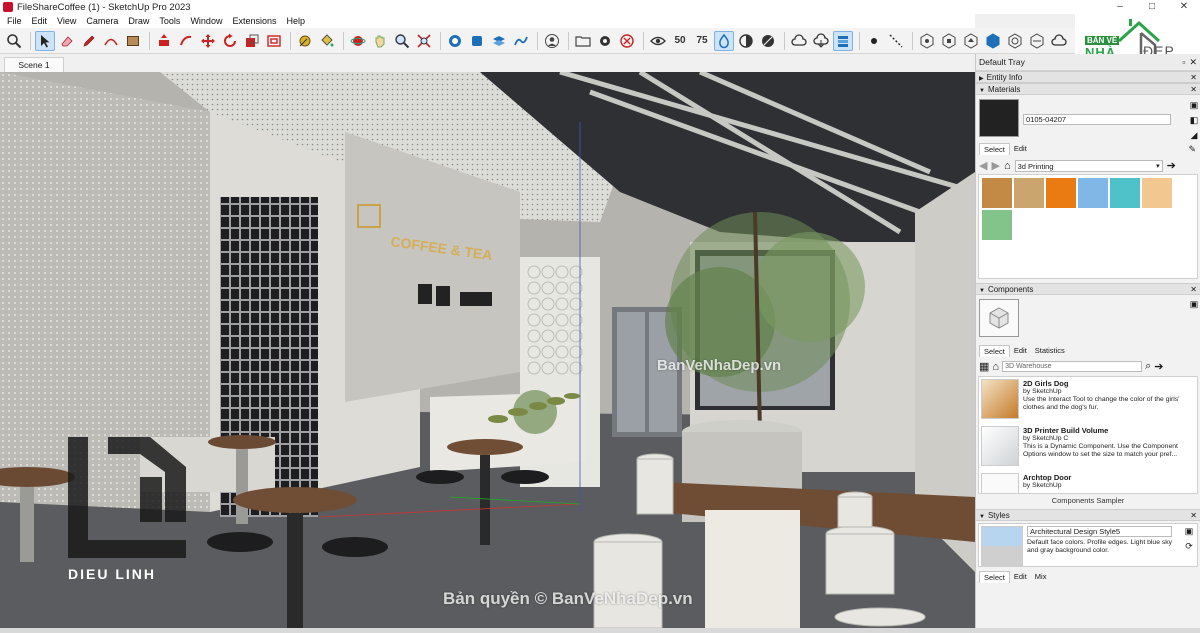 The width and height of the screenshot is (1200, 633). Describe the element at coordinates (994, 149) in the screenshot. I see `materials-tab-select: Select` at that location.